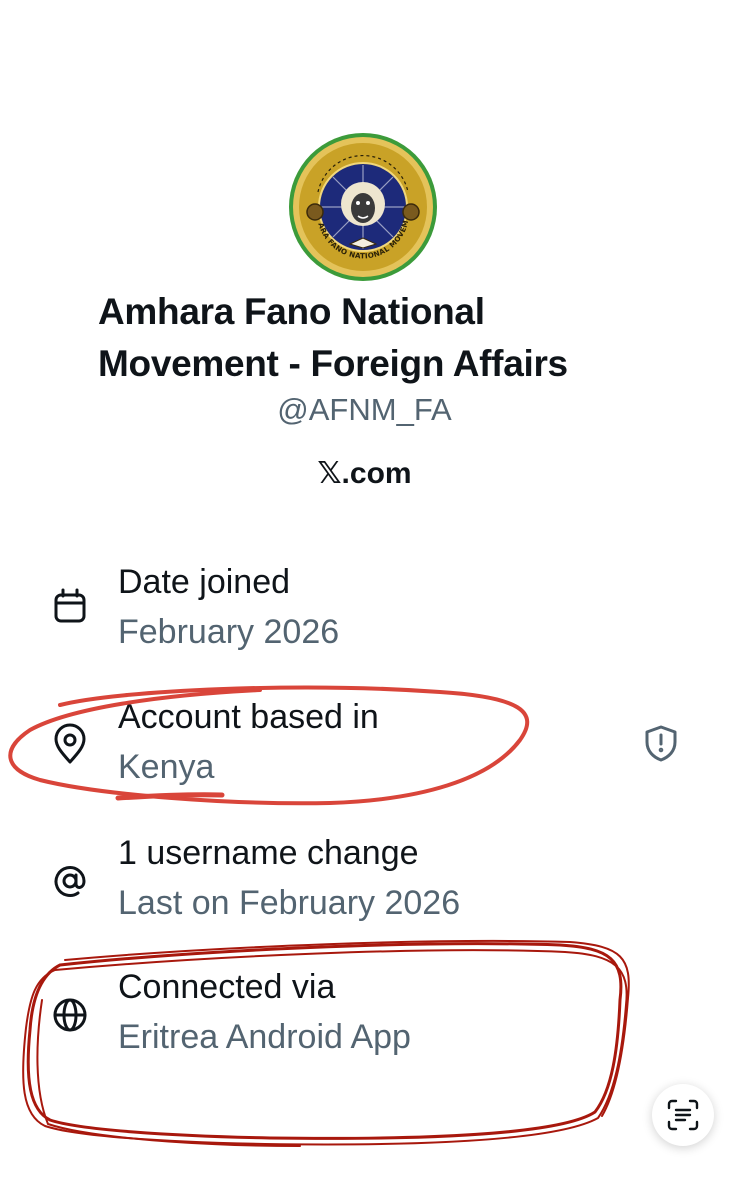  Describe the element at coordinates (229, 632) in the screenshot. I see `date-joined-value: February 2026` at that location.